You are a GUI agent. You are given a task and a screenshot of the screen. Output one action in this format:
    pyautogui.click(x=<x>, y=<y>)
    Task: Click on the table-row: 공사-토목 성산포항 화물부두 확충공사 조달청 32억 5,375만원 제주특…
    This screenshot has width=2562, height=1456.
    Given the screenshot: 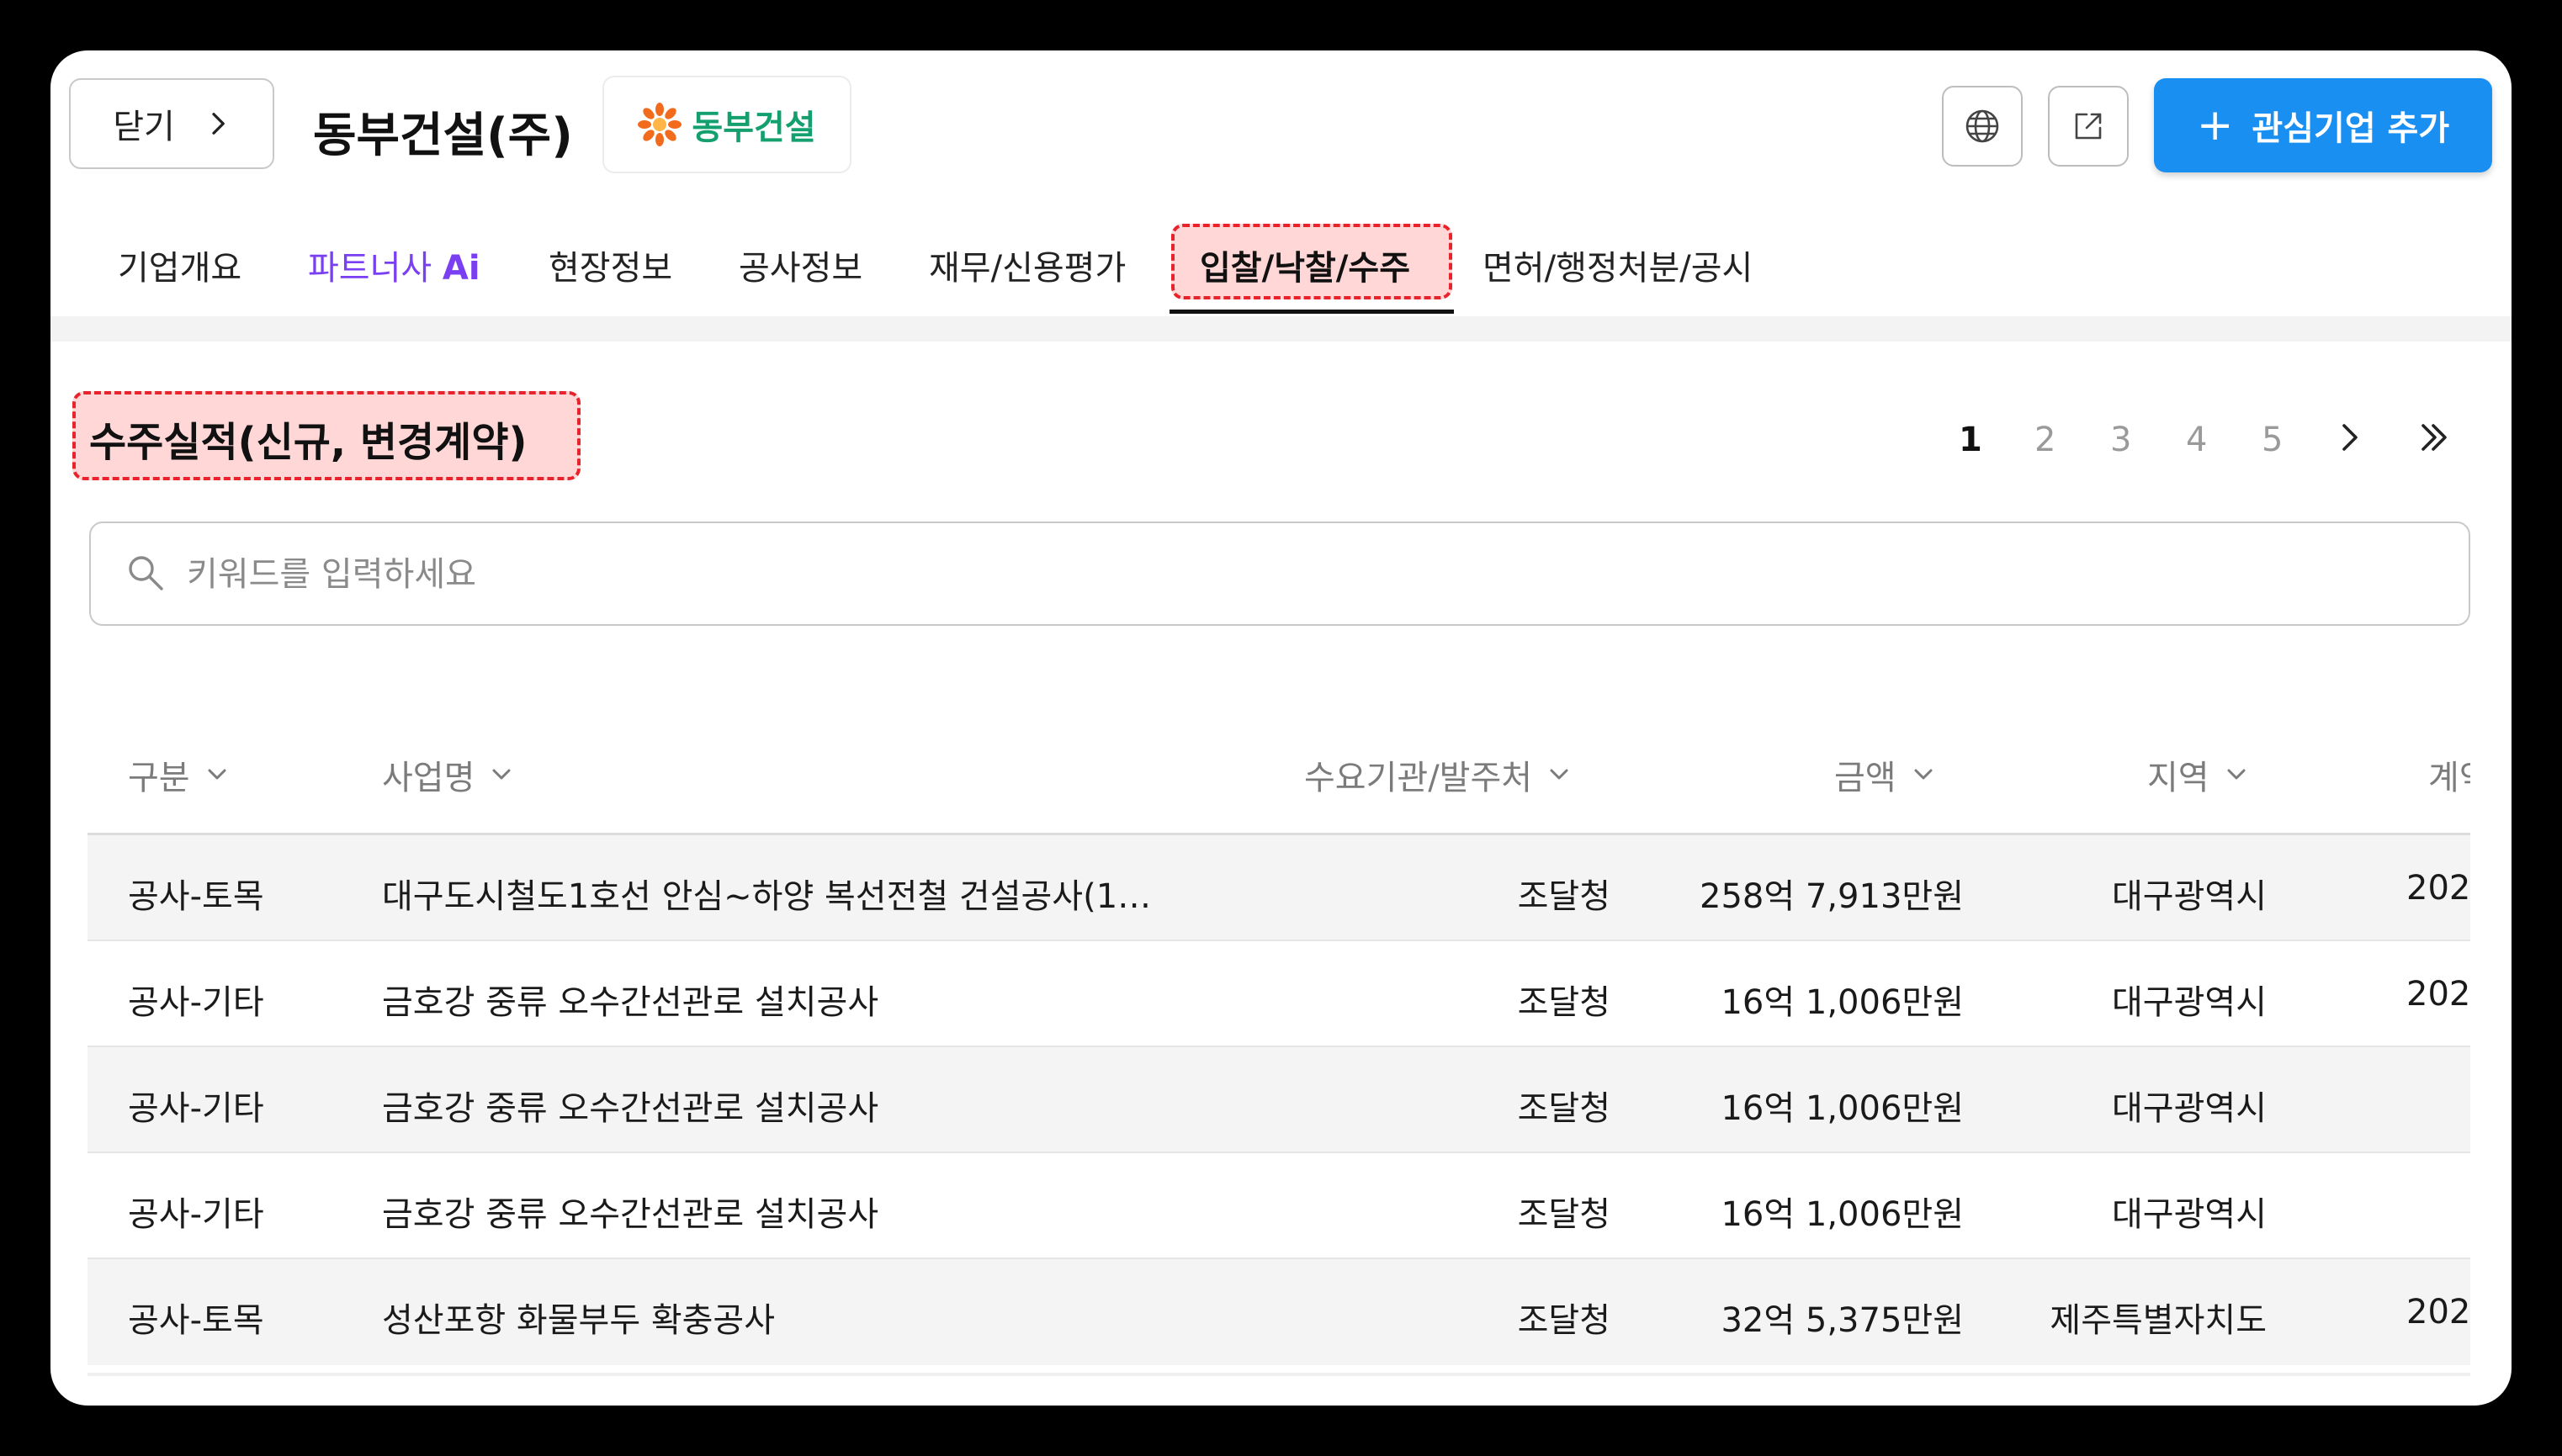 What is the action you would take?
    pyautogui.click(x=1279, y=1312)
    